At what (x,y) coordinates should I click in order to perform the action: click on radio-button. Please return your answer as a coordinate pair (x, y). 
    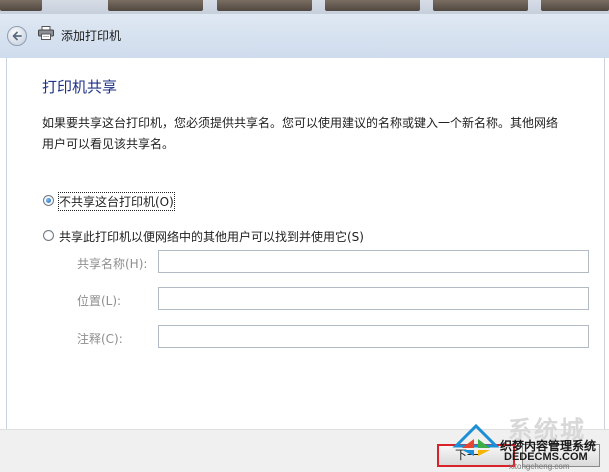
    Looking at the image, I should click on (48, 235).